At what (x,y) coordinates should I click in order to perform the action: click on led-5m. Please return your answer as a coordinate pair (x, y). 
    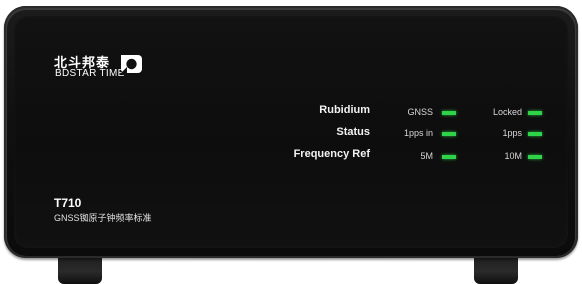
    Looking at the image, I should click on (449, 157).